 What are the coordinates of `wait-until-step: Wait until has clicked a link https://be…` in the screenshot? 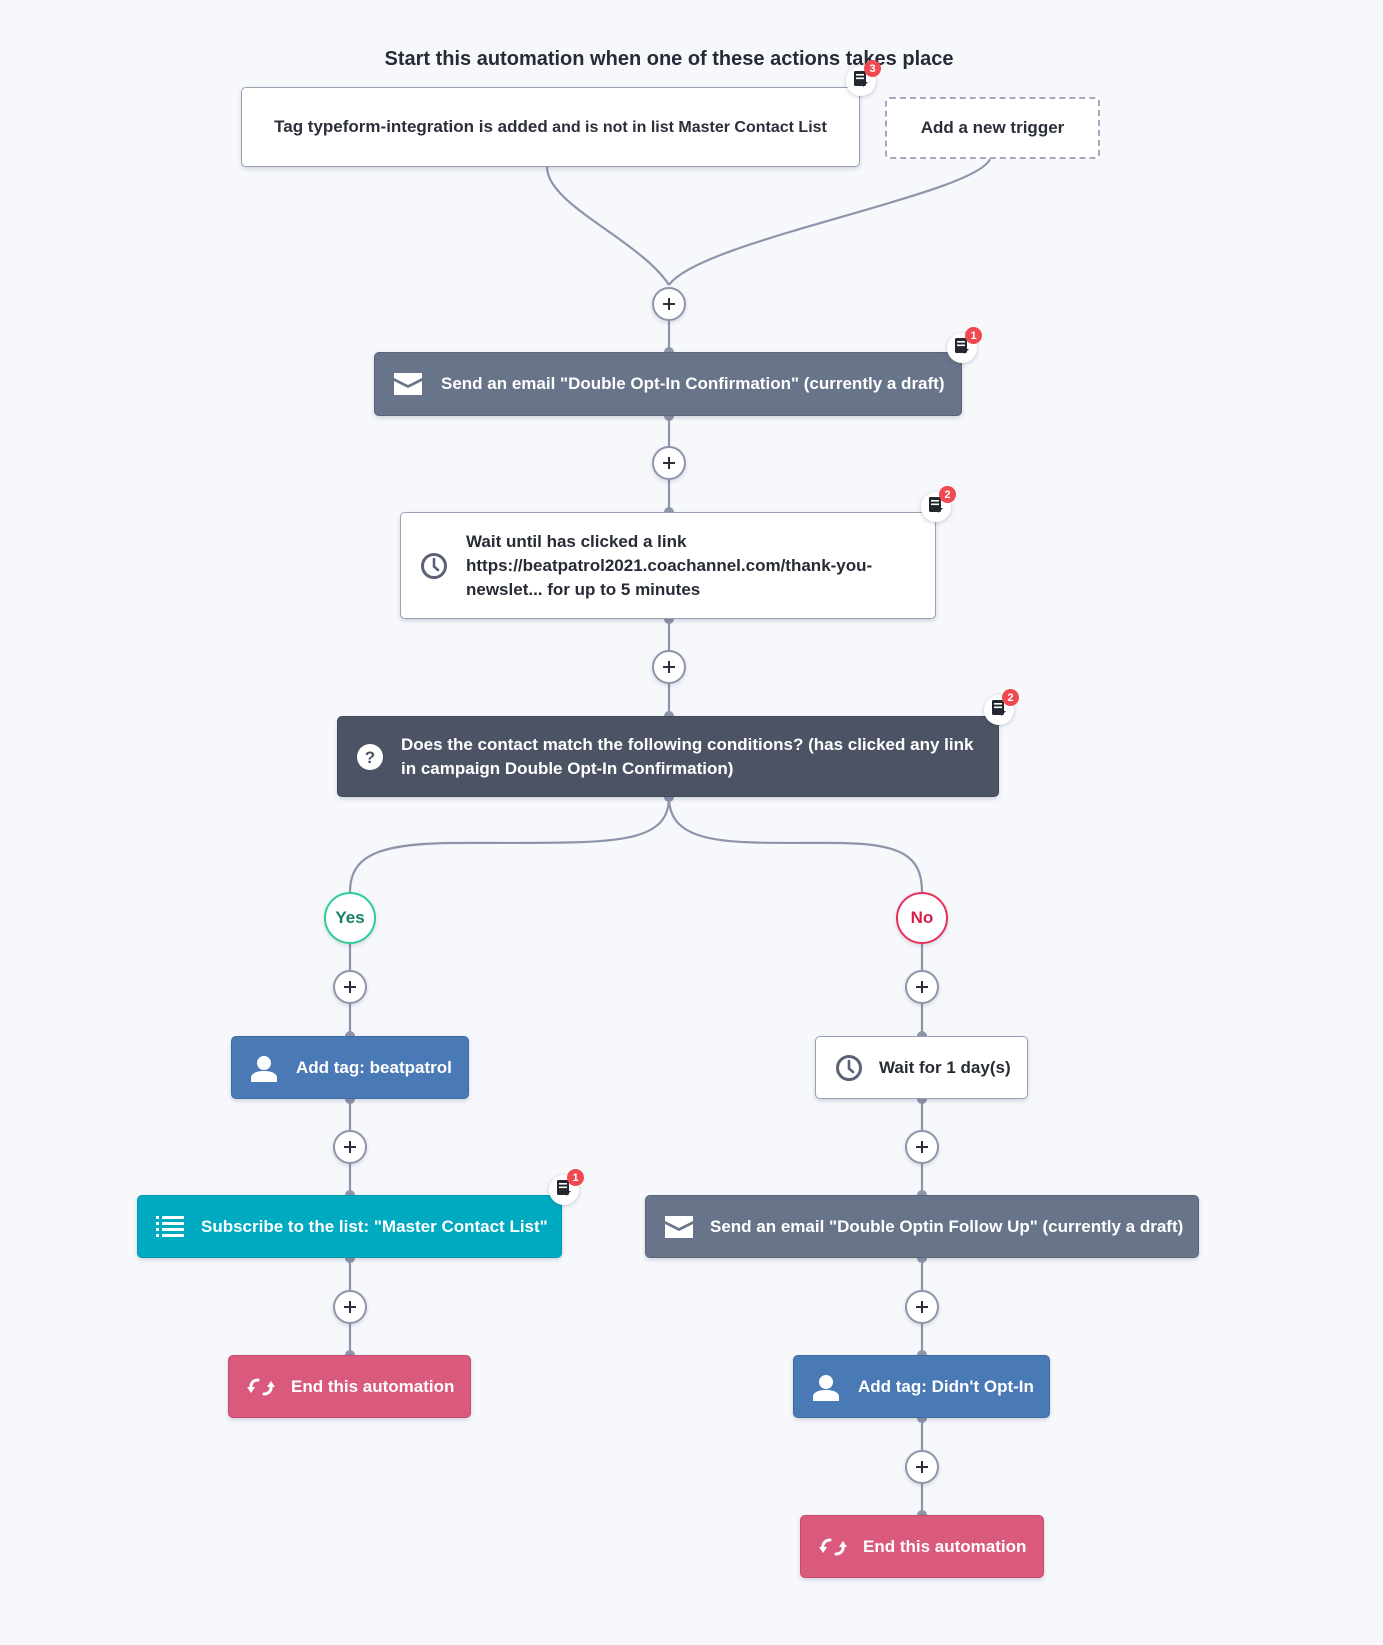 It's located at (668, 565).